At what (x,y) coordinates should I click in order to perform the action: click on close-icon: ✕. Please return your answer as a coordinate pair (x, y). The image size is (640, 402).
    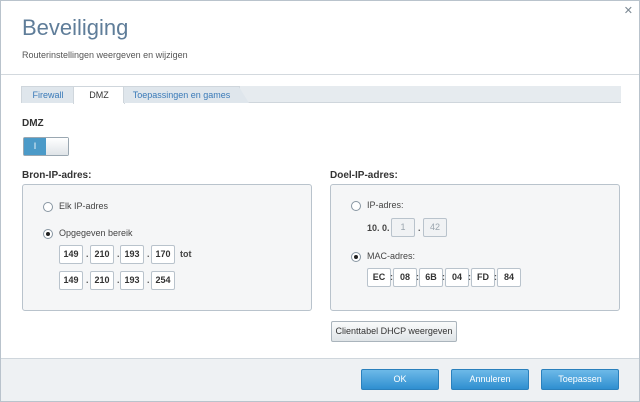
    Looking at the image, I should click on (628, 10).